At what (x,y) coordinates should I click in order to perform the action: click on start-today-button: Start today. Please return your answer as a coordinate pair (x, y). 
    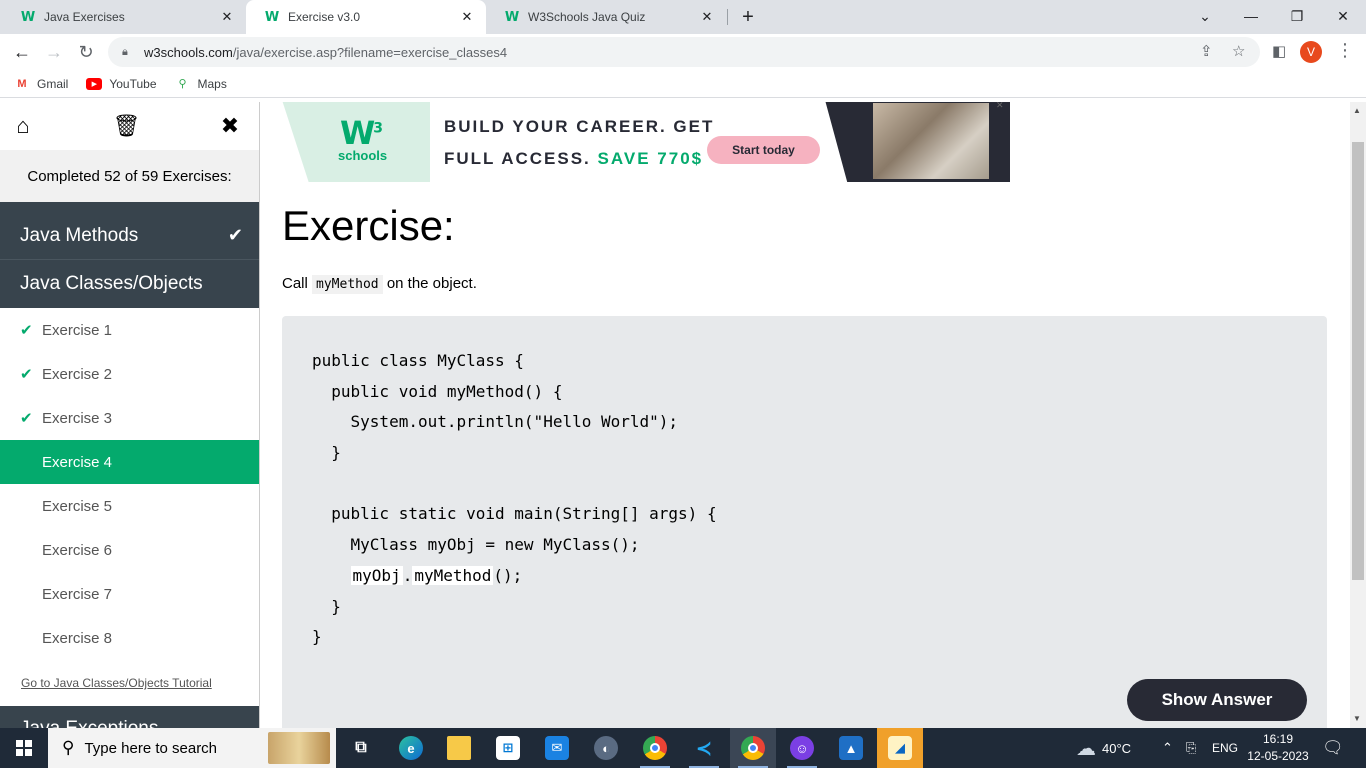
    Looking at the image, I should click on (763, 150).